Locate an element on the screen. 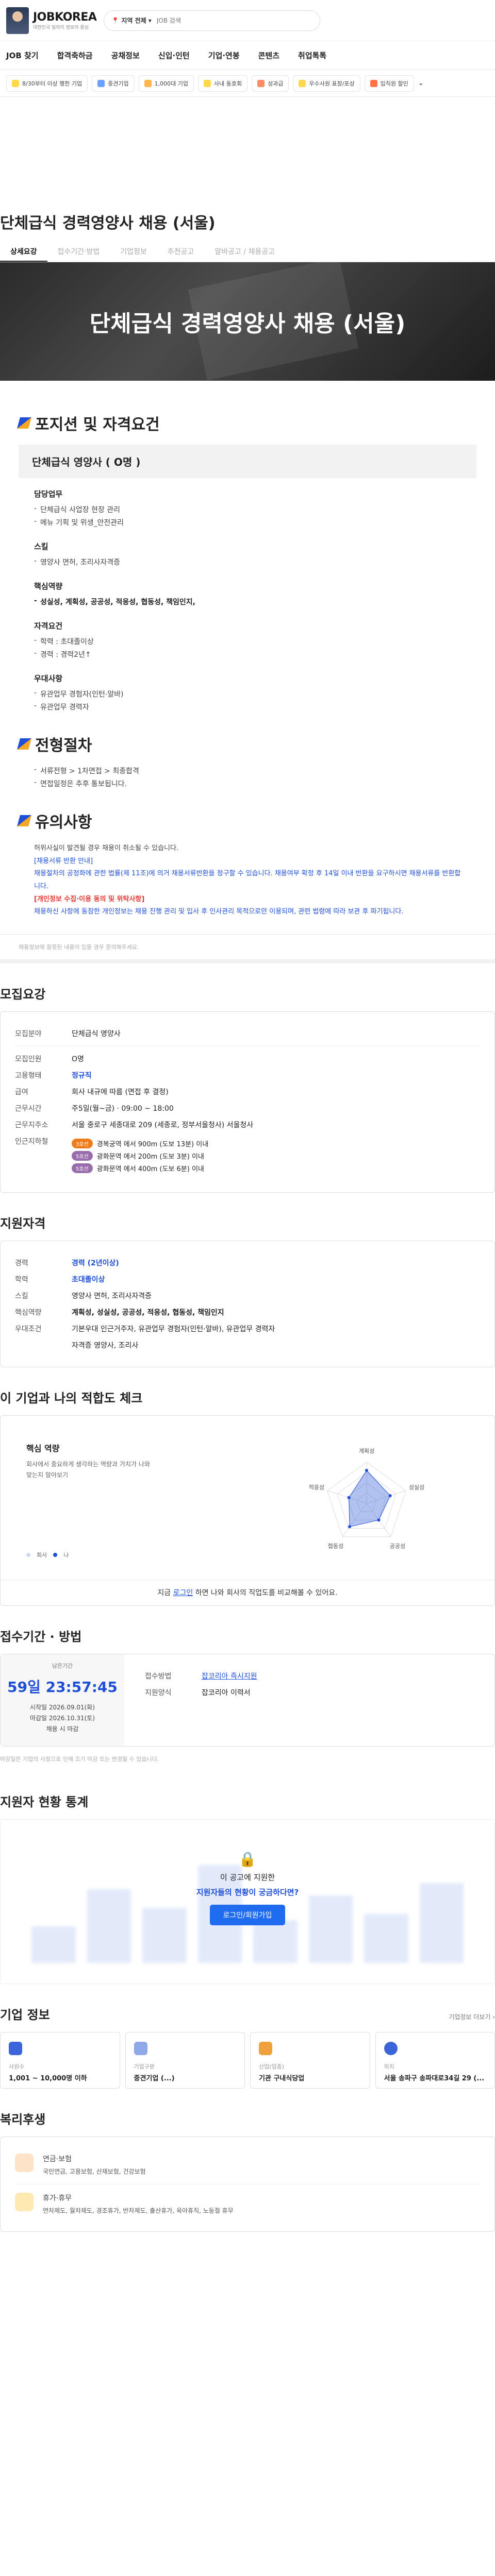 The image size is (495, 2576). nav-intern: 신입·인턴 is located at coordinates (174, 55).